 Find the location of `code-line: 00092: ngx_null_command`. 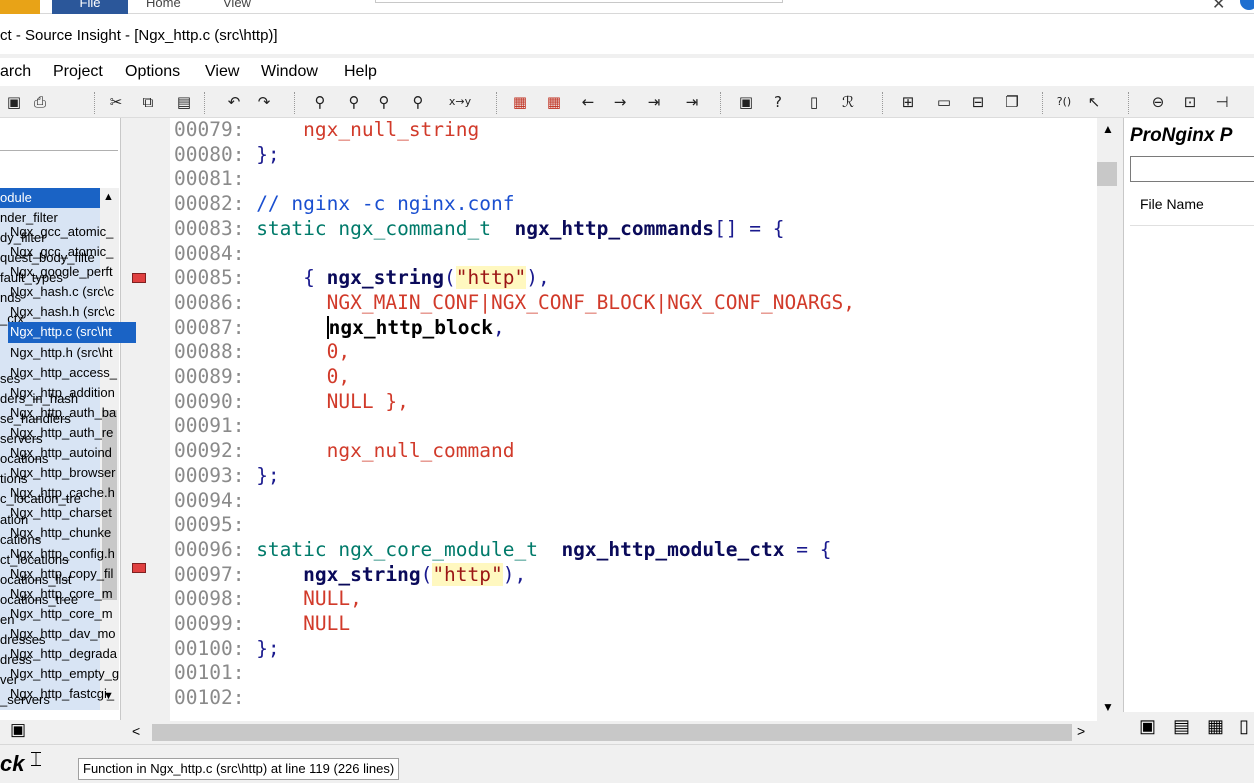

code-line: 00092: ngx_null_command is located at coordinates (344, 451).